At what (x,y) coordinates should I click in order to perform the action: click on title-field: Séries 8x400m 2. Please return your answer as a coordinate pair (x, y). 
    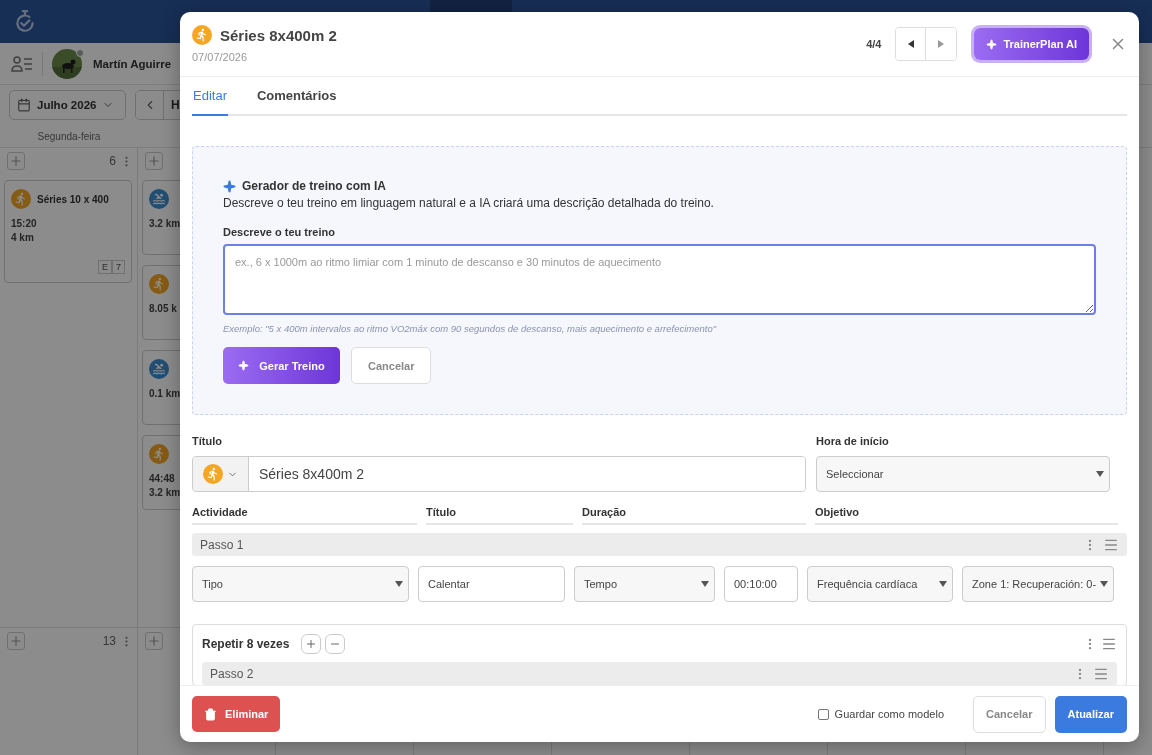
    Looking at the image, I should click on (499, 474).